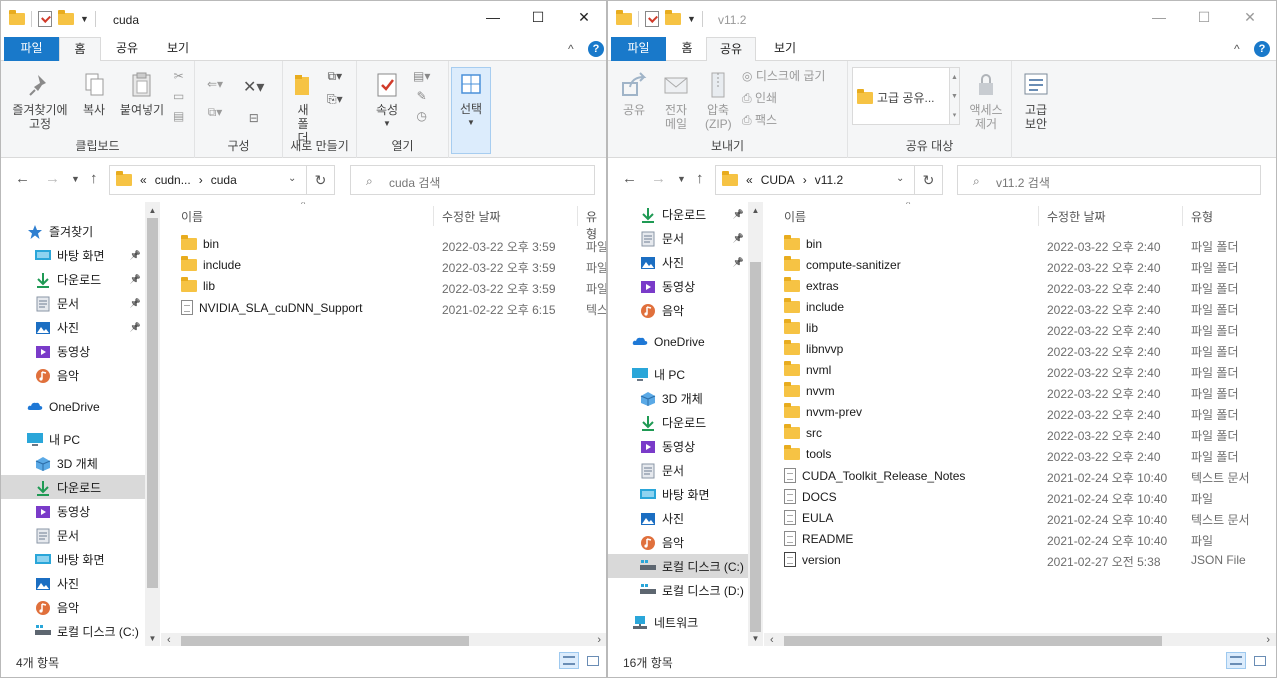 This screenshot has width=1277, height=678. I want to click on open-icon: ▤▾, so click(421, 76).